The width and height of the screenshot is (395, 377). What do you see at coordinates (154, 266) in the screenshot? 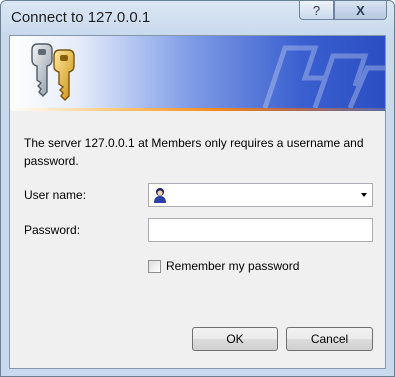
I see `remember-password-checkbox` at bounding box center [154, 266].